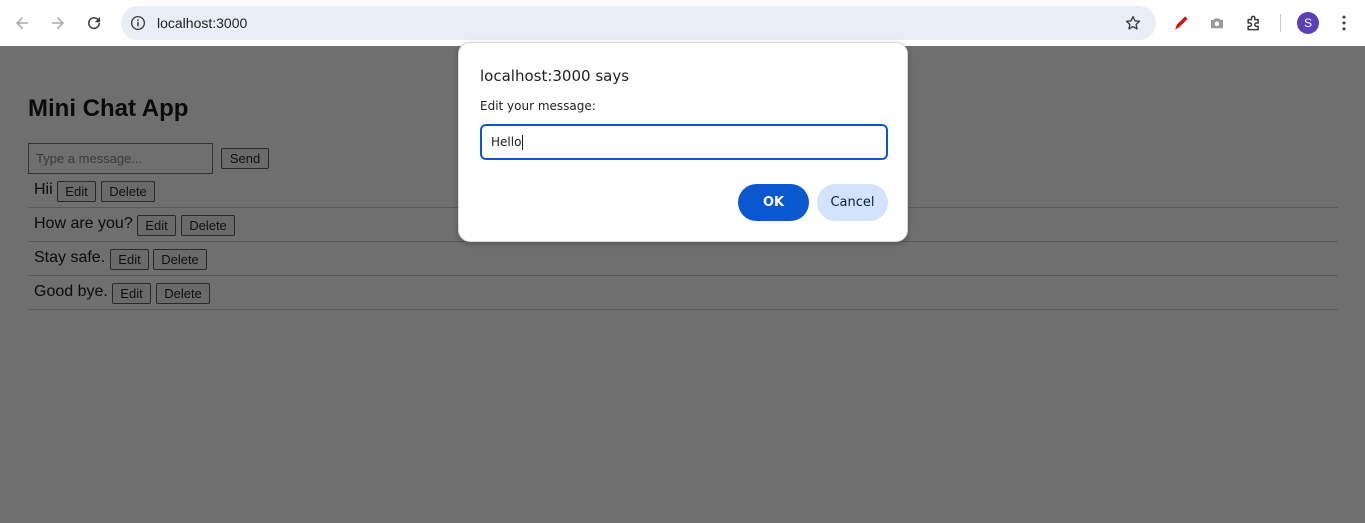 The height and width of the screenshot is (523, 1365). Describe the element at coordinates (683, 259) in the screenshot. I see `message-row: Stay safe.` at that location.